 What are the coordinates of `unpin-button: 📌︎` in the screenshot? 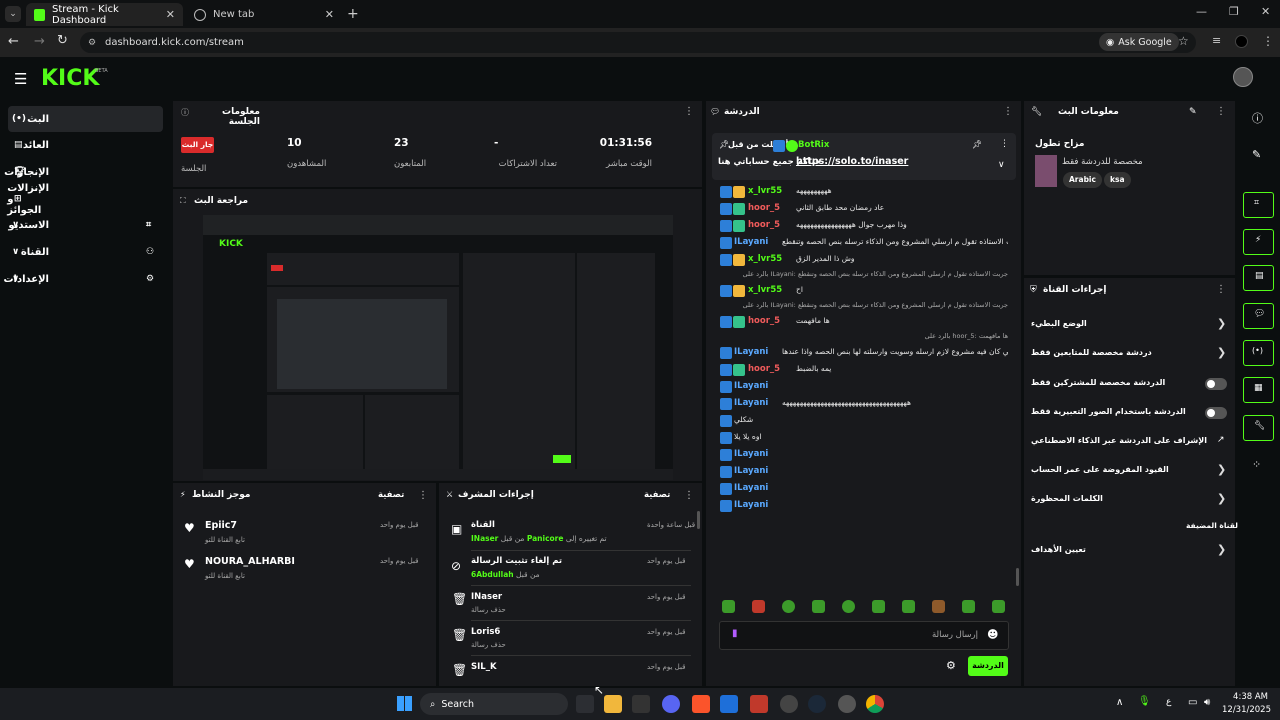 It's located at (977, 144).